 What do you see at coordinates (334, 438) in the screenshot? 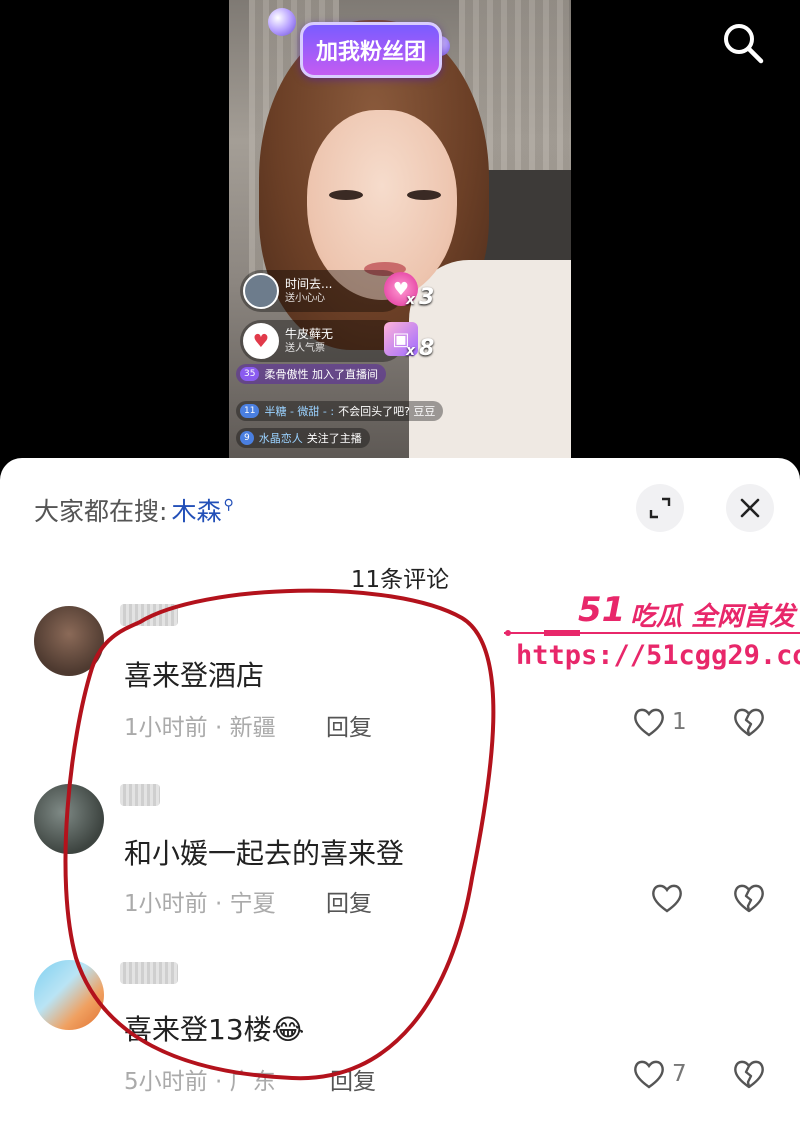
I see `chat-text: 关注了主播` at bounding box center [334, 438].